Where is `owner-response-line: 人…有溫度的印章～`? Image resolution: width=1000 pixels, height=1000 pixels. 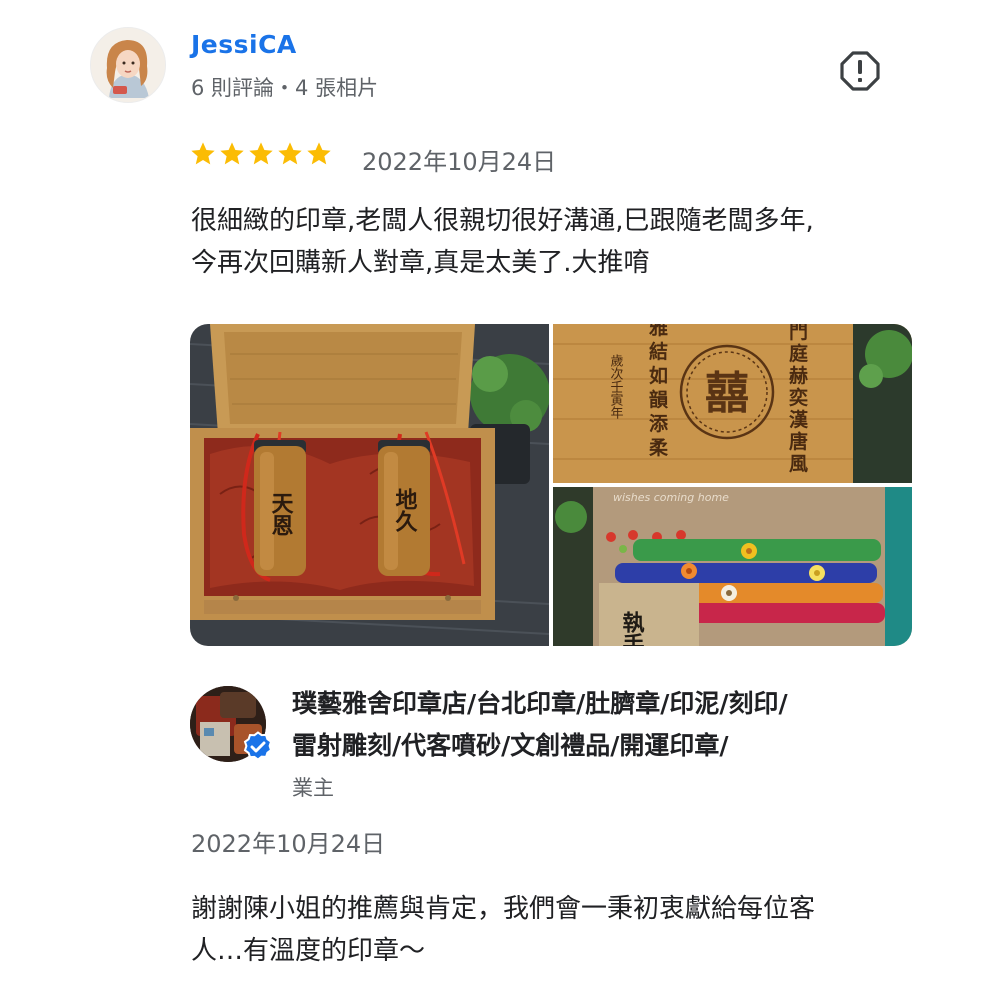
owner-response-line: 人…有溫度的印章～ is located at coordinates (308, 951).